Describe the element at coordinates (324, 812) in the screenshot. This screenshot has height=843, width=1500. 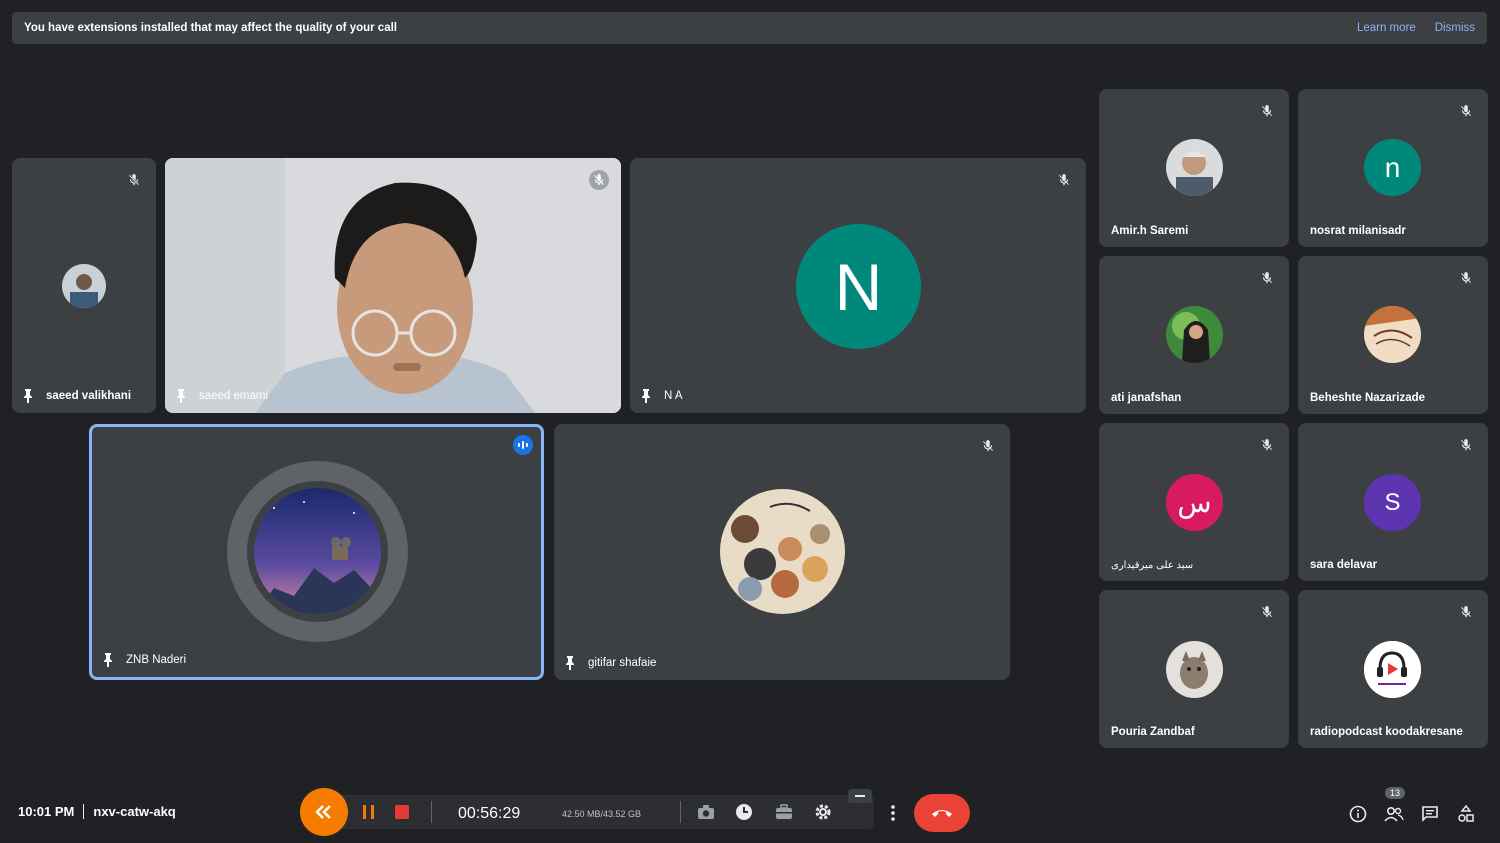
I see `recorder-collapse-button` at that location.